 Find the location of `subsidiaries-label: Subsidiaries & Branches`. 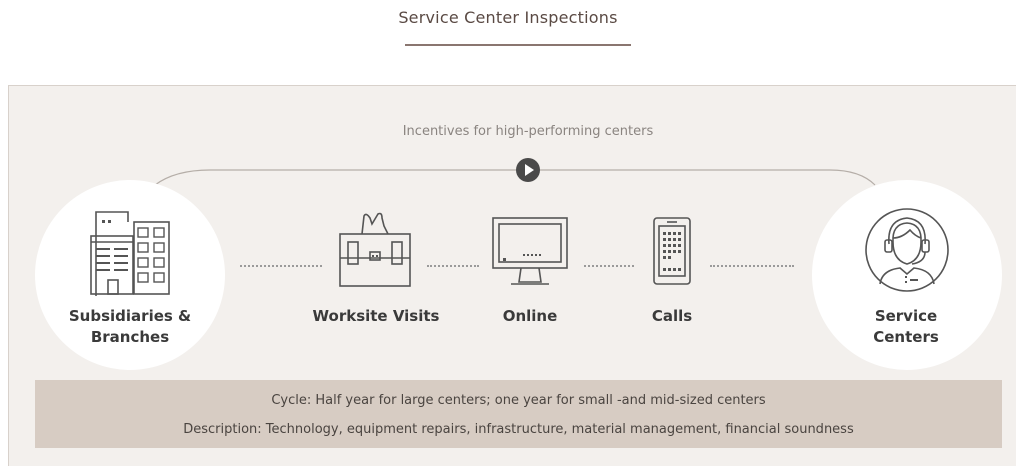

subsidiaries-label: Subsidiaries & Branches is located at coordinates (130, 327).